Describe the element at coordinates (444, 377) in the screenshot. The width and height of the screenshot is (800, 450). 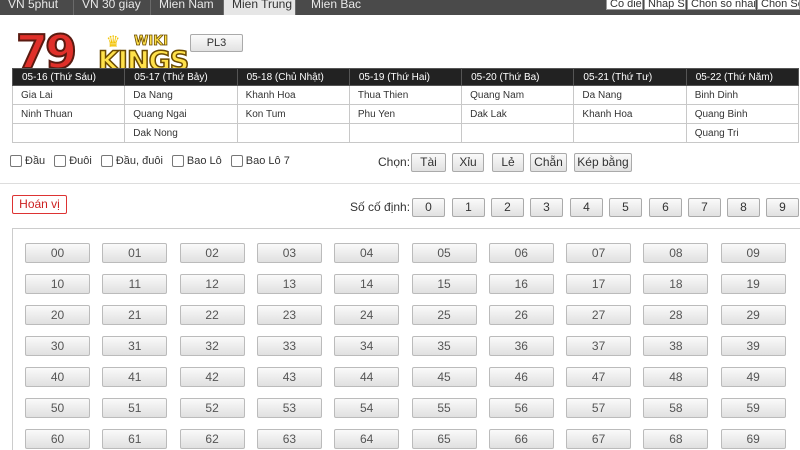
I see `number-button: 45` at that location.